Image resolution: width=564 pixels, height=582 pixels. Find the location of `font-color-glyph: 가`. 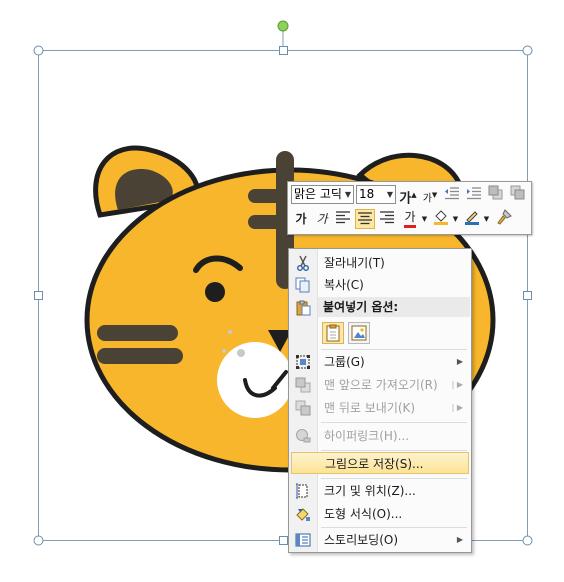

font-color-glyph: 가 is located at coordinates (410, 219).